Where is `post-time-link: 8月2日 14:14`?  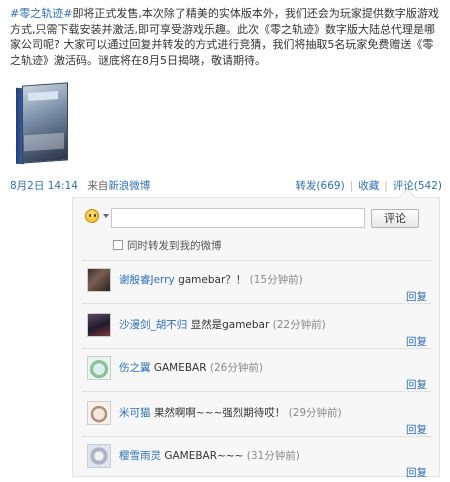
post-time-link: 8月2日 14:14 is located at coordinates (44, 186).